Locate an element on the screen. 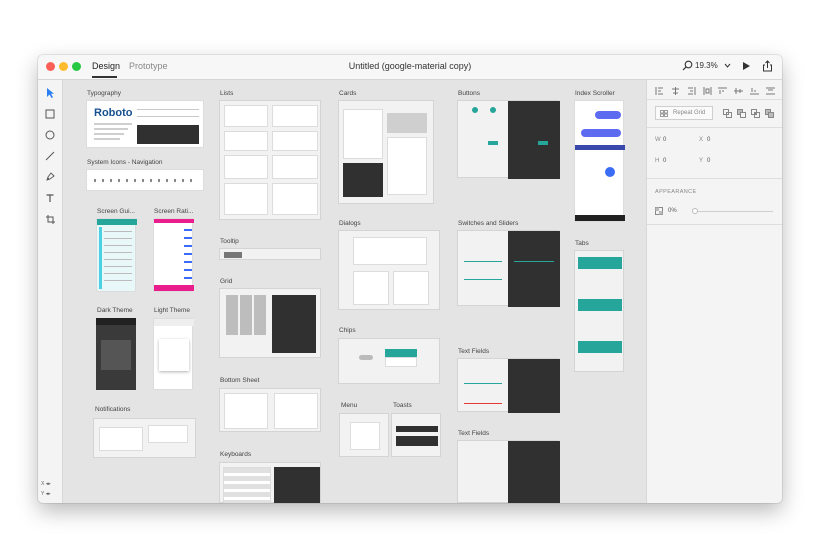 This screenshot has height=560, width=820. artboard-label-lists: Lists is located at coordinates (226, 93).